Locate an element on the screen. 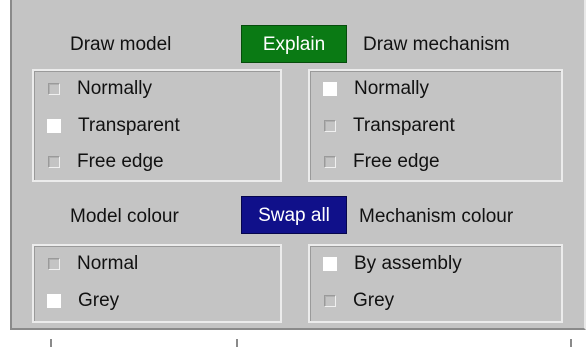 This screenshot has height=347, width=588. mechanism-colour-group: By assembly Grey is located at coordinates (435, 283).